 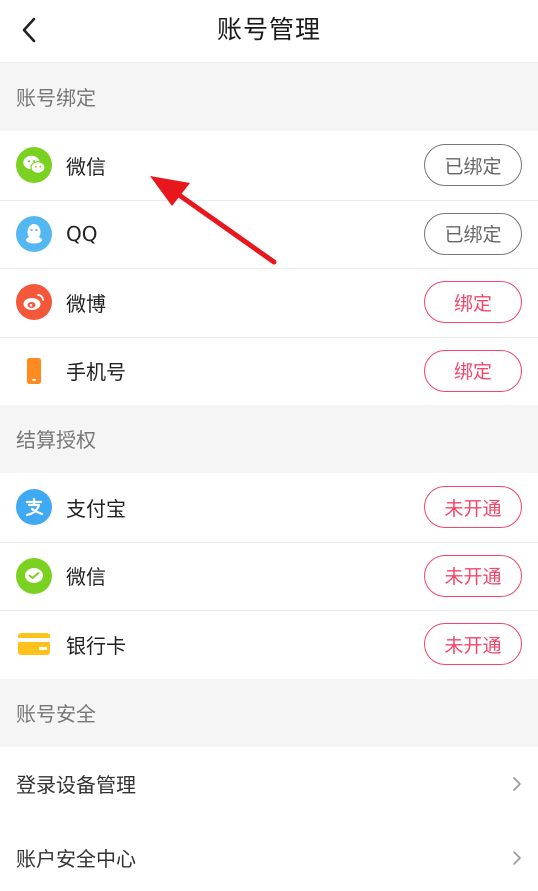 I want to click on binding-label: 微博, so click(x=86, y=303).